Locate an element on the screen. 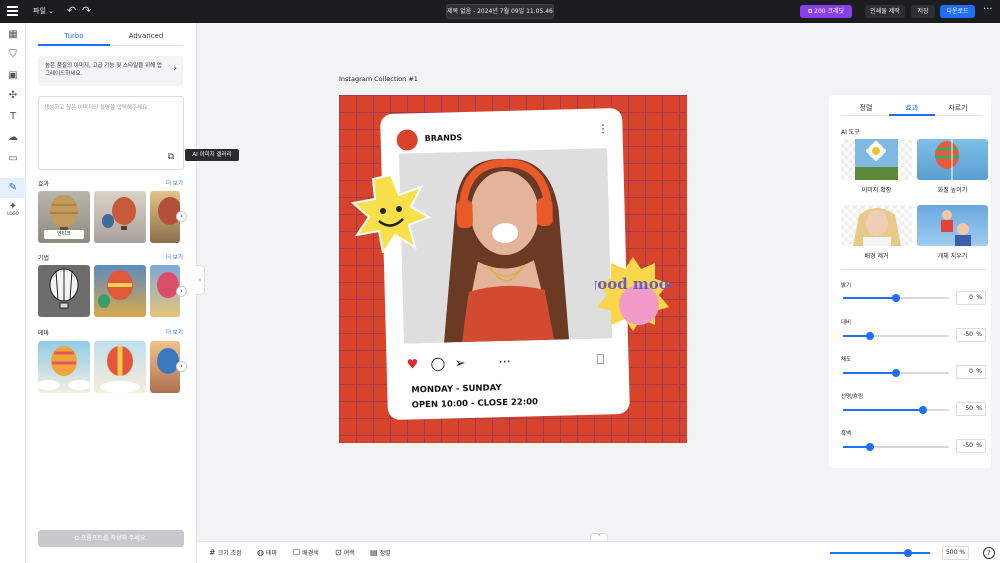  section-title-theme: 테마 is located at coordinates (44, 333).